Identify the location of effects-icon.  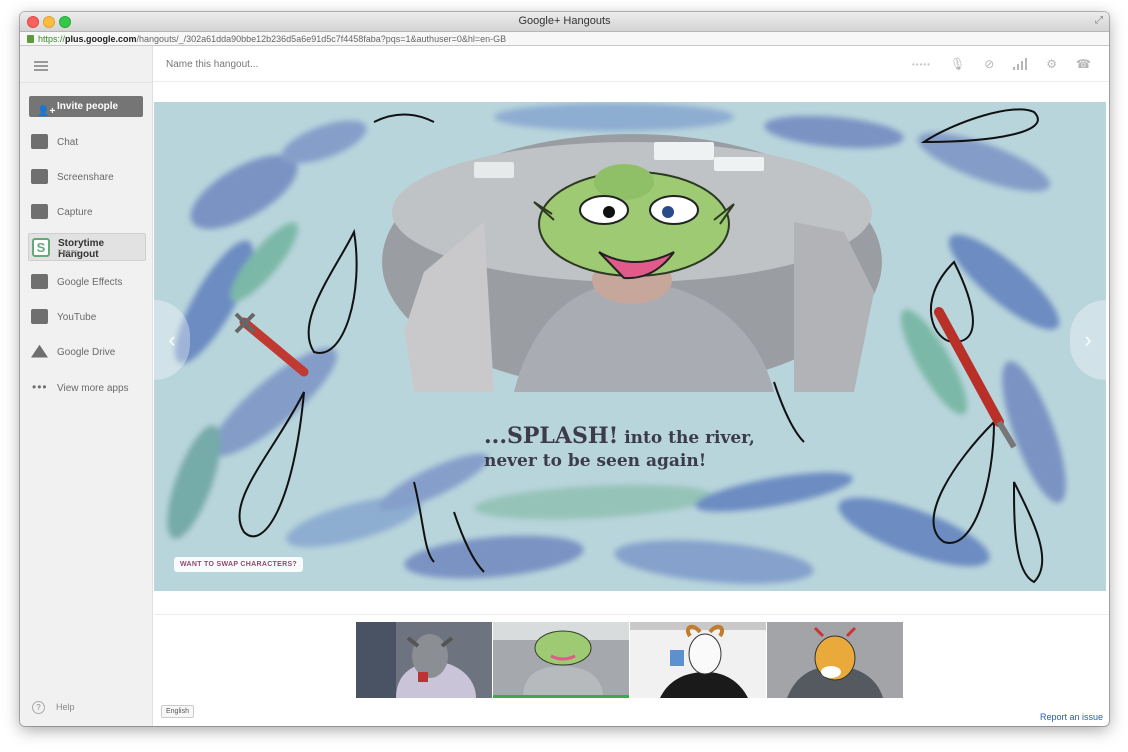
(39, 281).